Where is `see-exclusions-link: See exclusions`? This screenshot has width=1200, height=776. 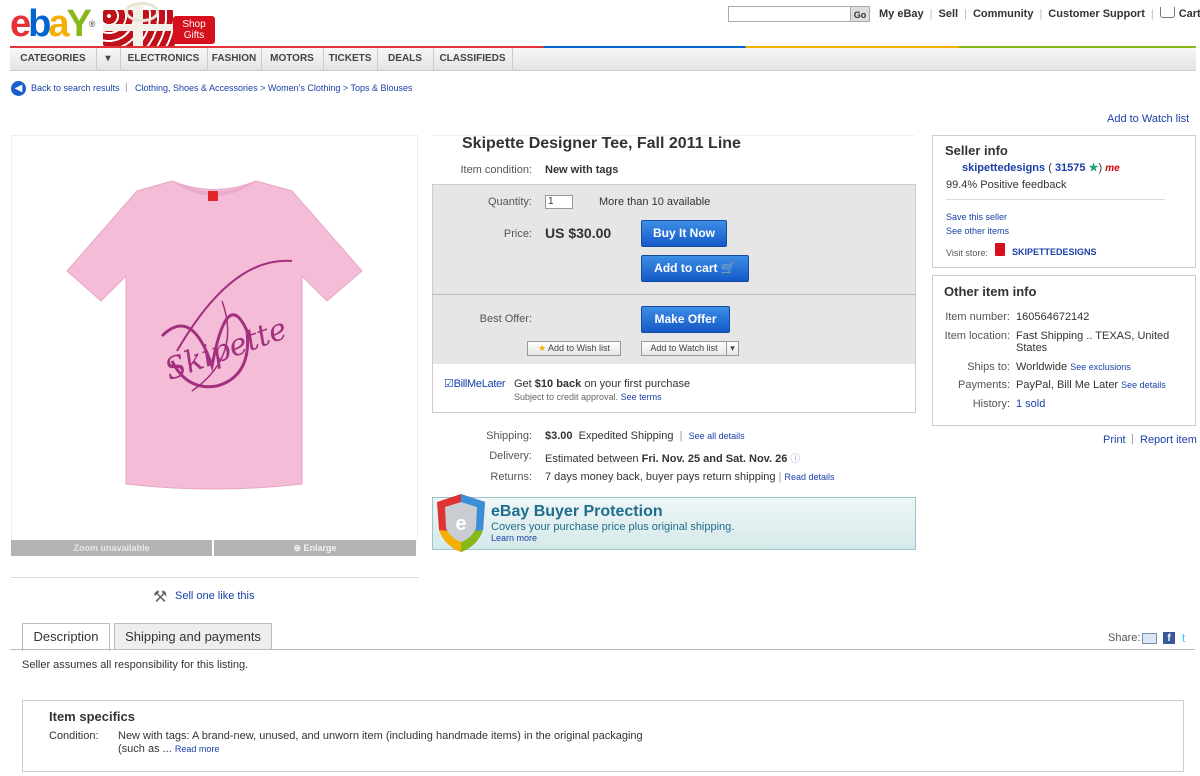
see-exclusions-link: See exclusions is located at coordinates (1100, 367).